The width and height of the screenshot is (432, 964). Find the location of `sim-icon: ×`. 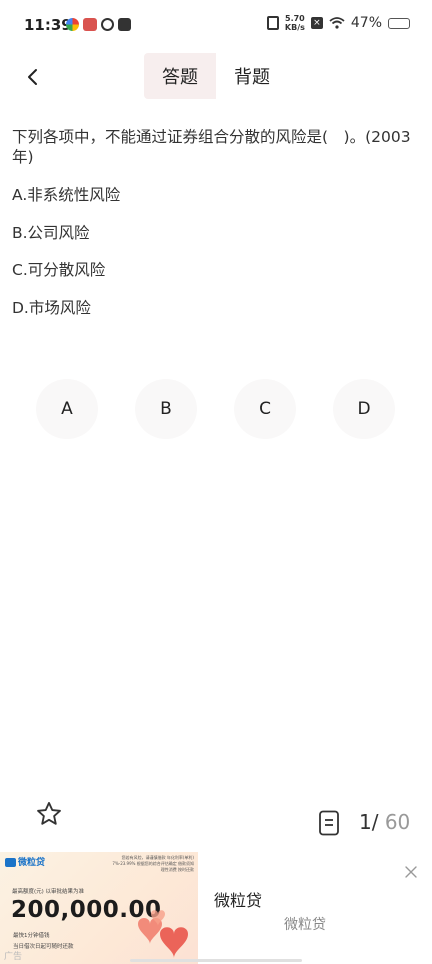

sim-icon: × is located at coordinates (316, 23).